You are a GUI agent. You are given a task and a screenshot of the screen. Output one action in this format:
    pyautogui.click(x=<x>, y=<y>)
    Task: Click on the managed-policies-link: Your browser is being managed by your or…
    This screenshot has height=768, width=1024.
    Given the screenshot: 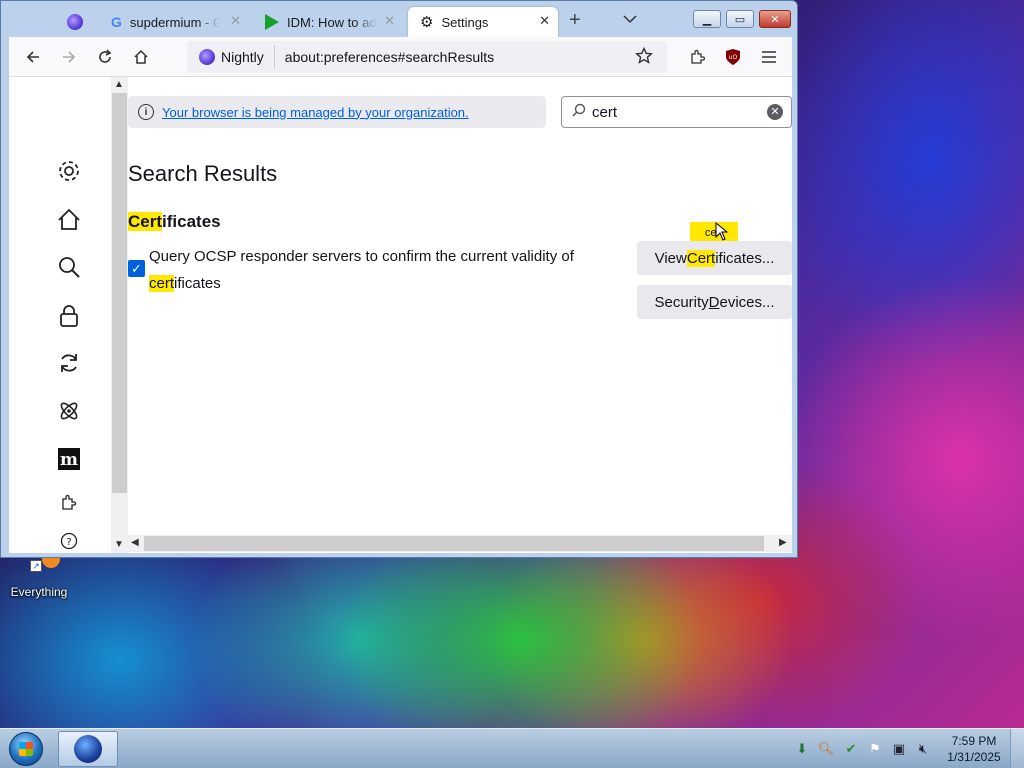 What is the action you would take?
    pyautogui.click(x=315, y=112)
    